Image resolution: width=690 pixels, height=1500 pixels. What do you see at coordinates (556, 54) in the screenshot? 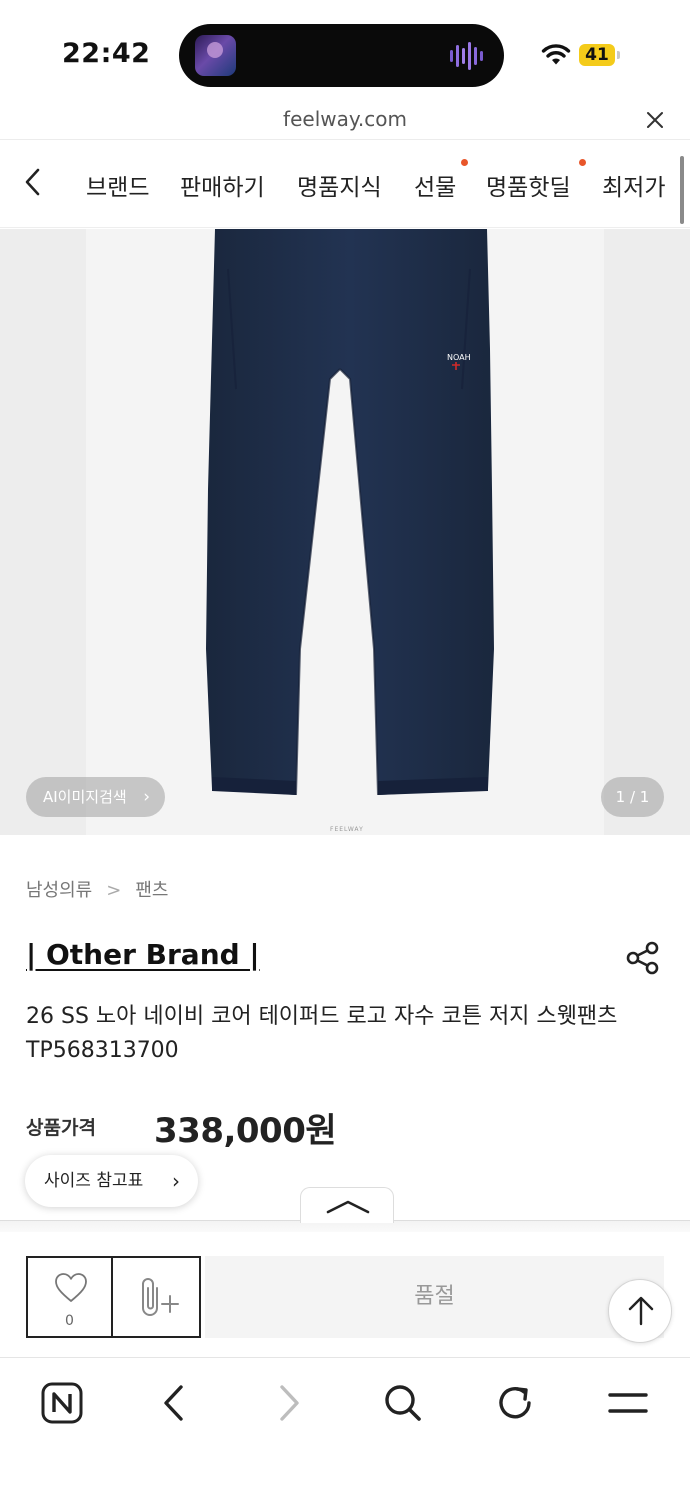
I see `wifi-icon` at bounding box center [556, 54].